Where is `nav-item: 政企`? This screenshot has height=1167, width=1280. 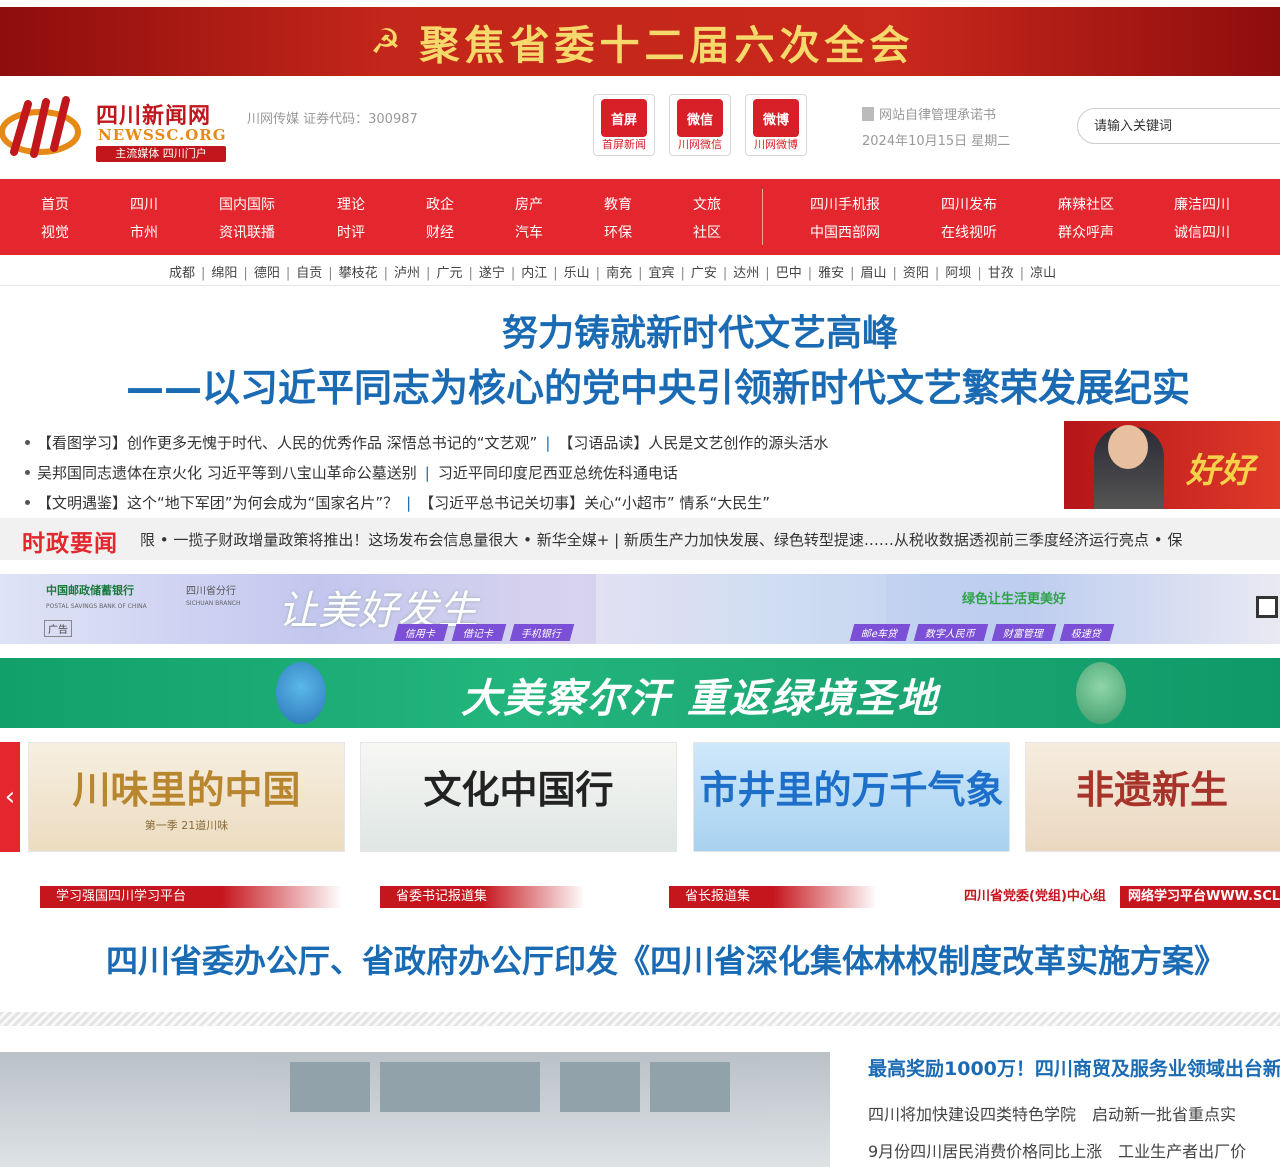
nav-item: 政企 is located at coordinates (440, 205).